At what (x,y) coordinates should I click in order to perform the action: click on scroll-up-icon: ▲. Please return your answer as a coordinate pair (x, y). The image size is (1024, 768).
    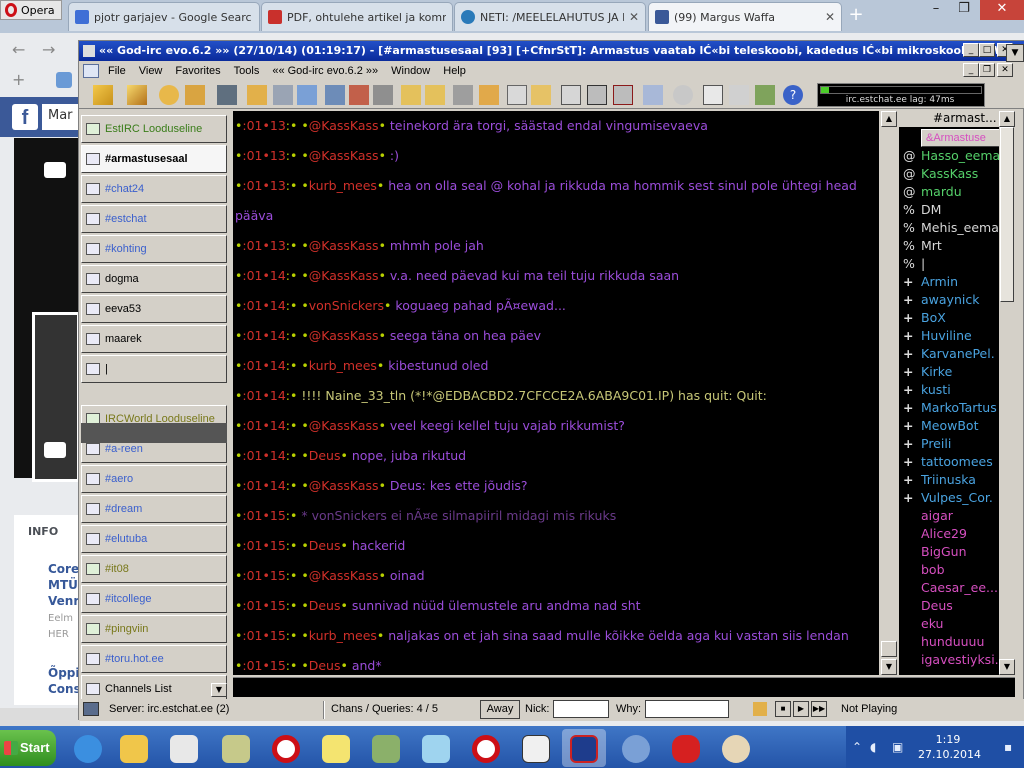
    Looking at the image, I should click on (1007, 119).